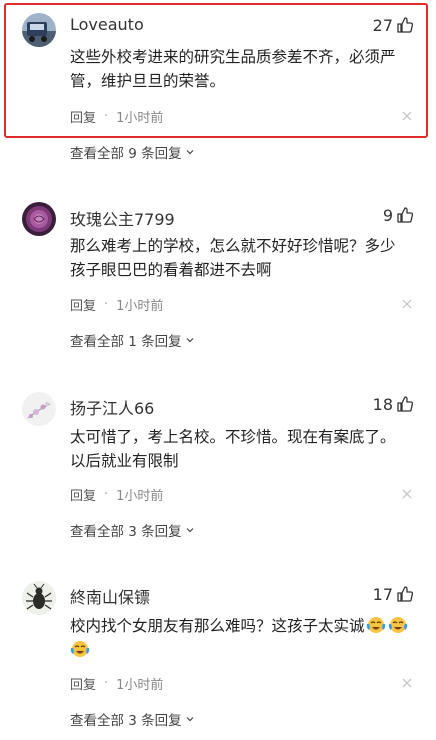  I want to click on comment-text-line: 校内找个女朋友有那么难吗？这孩子太实诚, so click(242, 626).